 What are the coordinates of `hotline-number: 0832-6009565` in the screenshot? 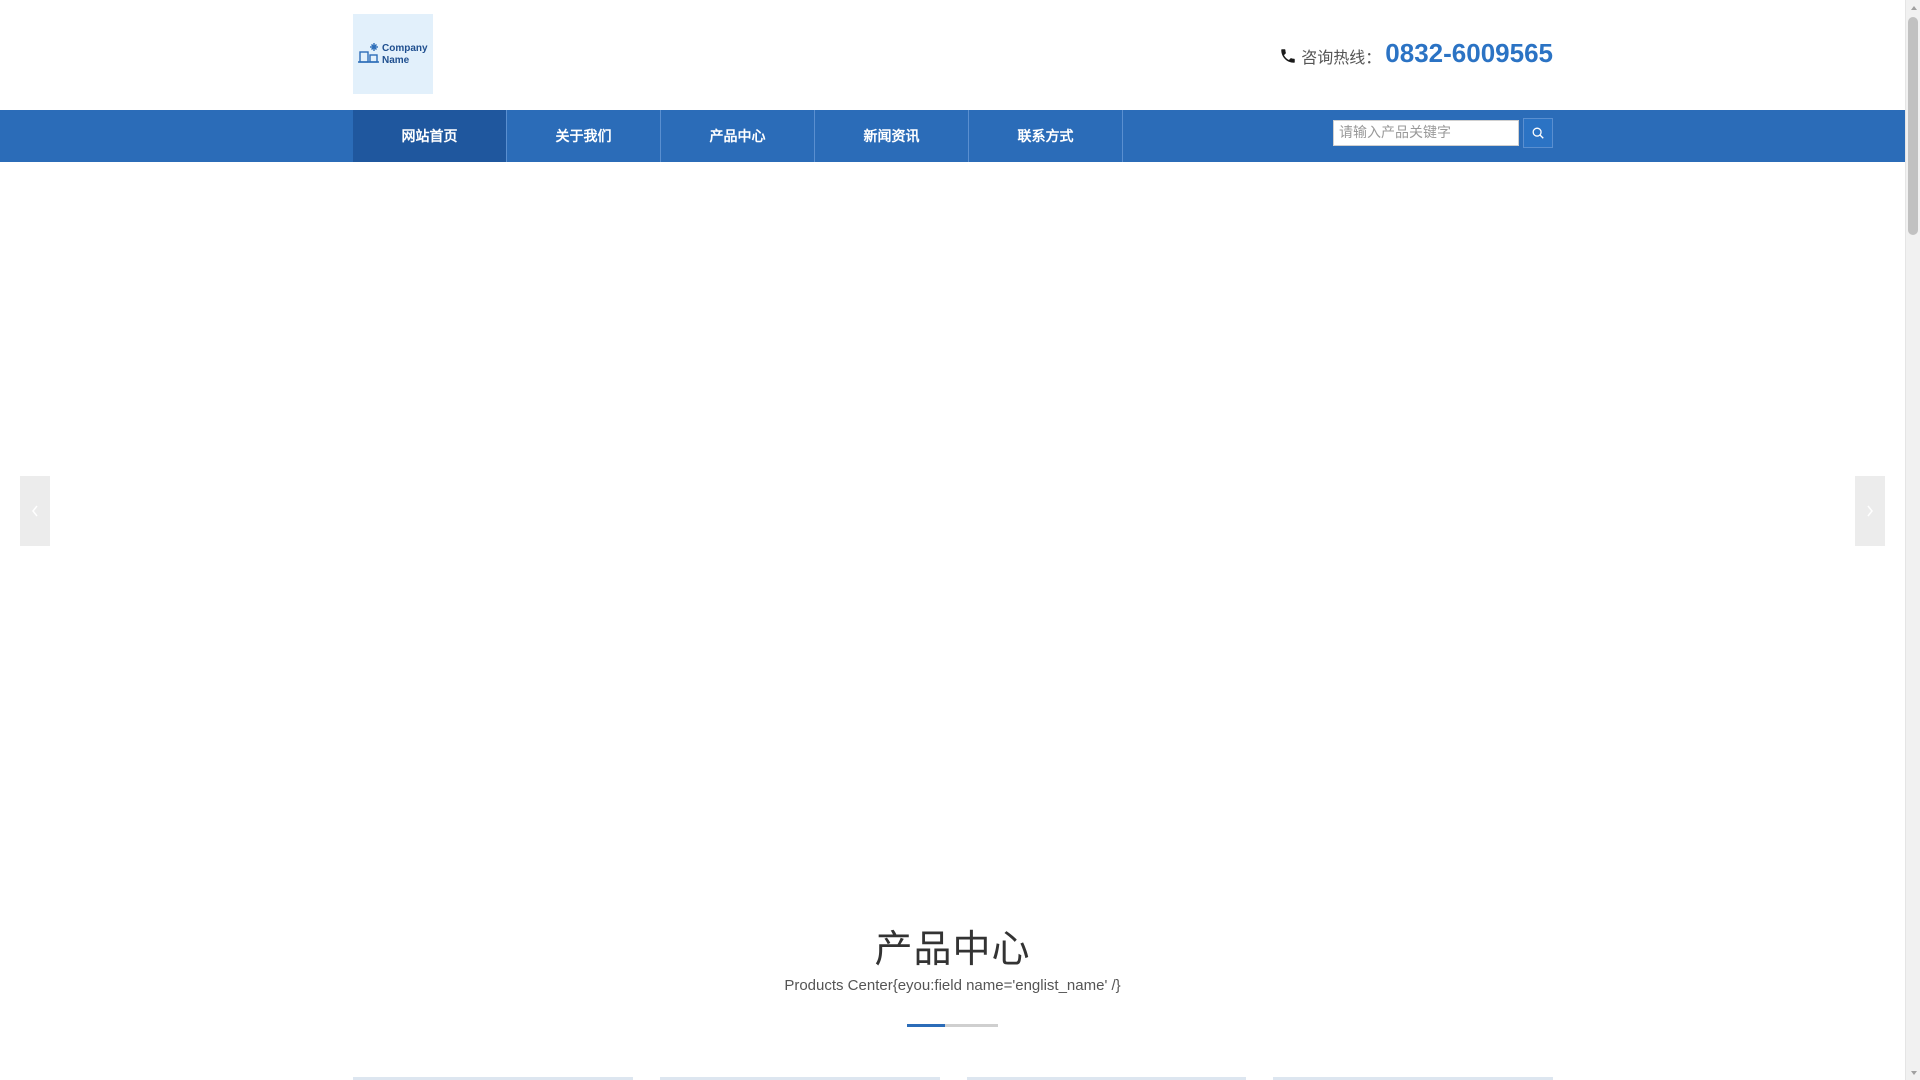 It's located at (1469, 52).